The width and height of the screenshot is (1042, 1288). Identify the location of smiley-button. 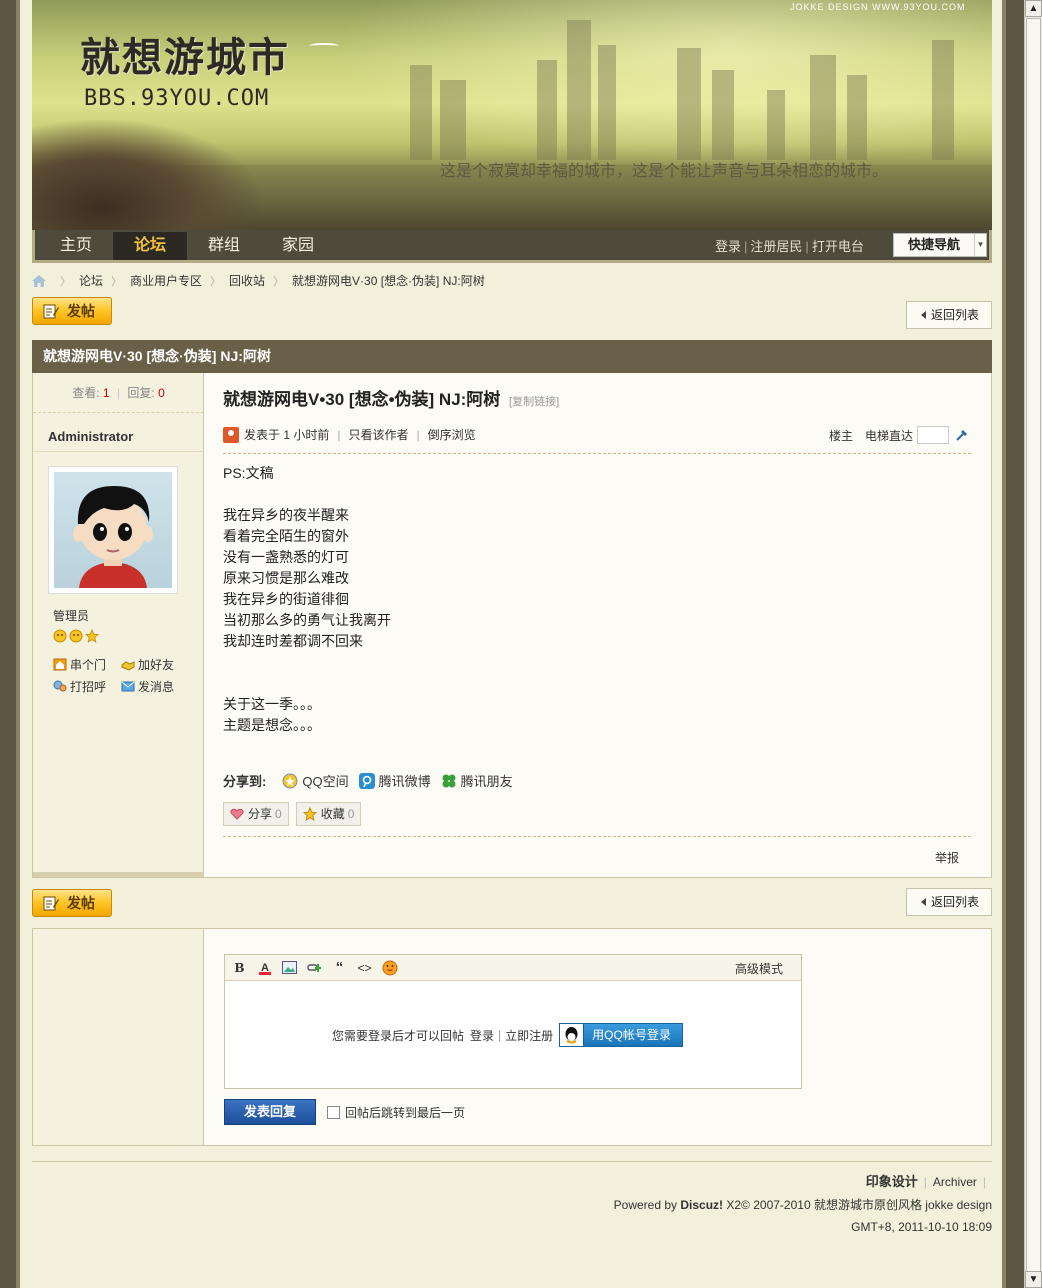
(389, 967).